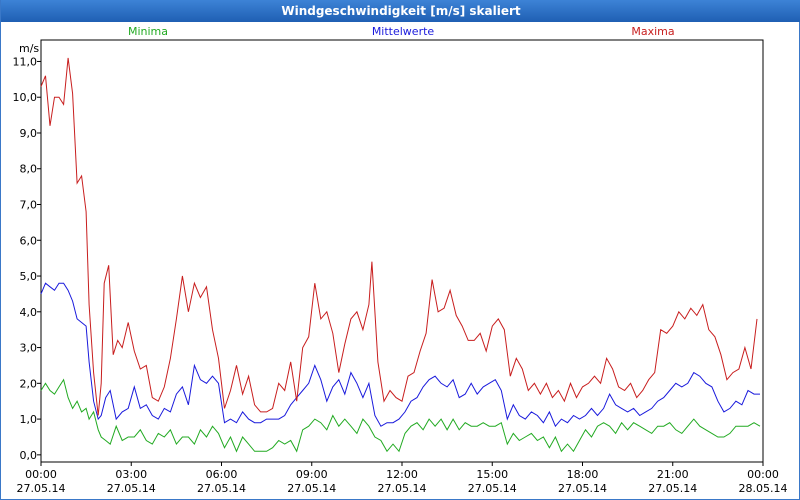 Image resolution: width=800 pixels, height=500 pixels. I want to click on y-tick-label: 0,0, so click(29, 455).